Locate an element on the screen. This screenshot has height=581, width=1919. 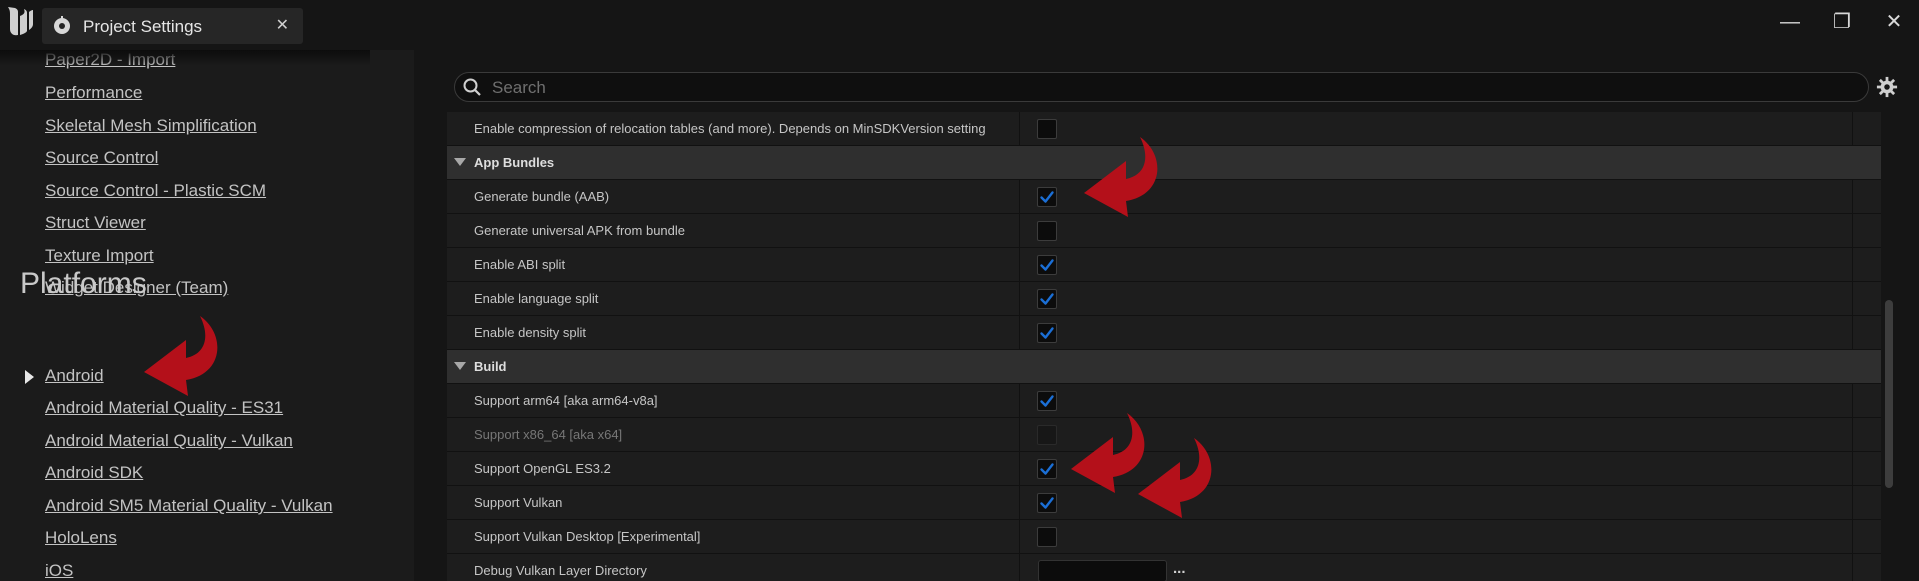
support-vulkan-desktop-checkbox is located at coordinates (1047, 537).